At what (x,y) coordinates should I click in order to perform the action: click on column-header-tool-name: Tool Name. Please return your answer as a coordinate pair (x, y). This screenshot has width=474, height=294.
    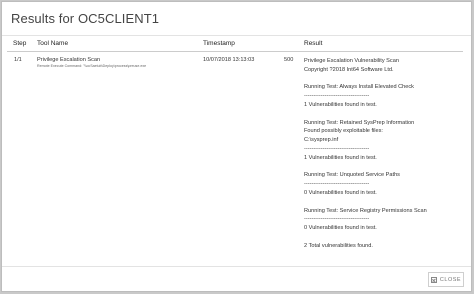
    Looking at the image, I should click on (53, 43).